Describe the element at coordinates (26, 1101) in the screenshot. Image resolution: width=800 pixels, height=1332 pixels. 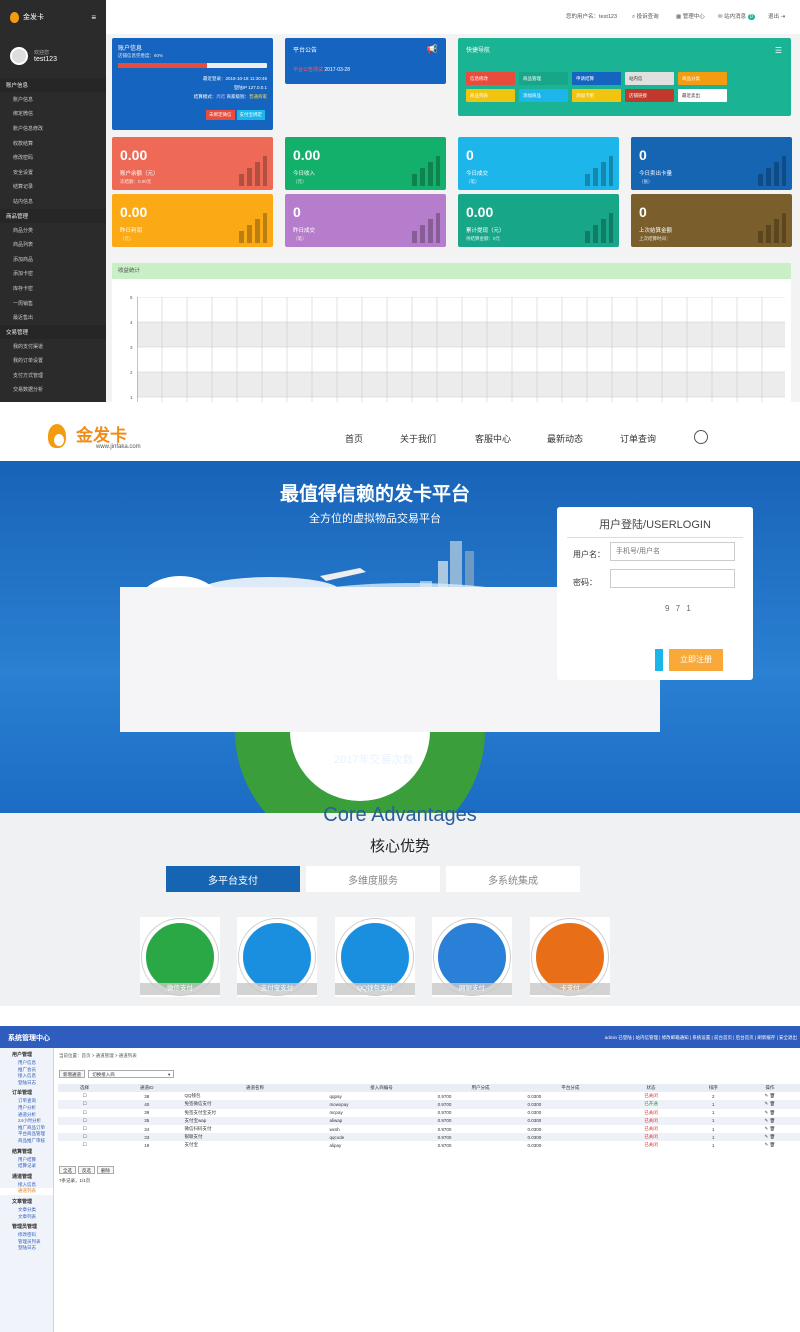
I see `sysadmin-nav-item: 订单查询` at that location.